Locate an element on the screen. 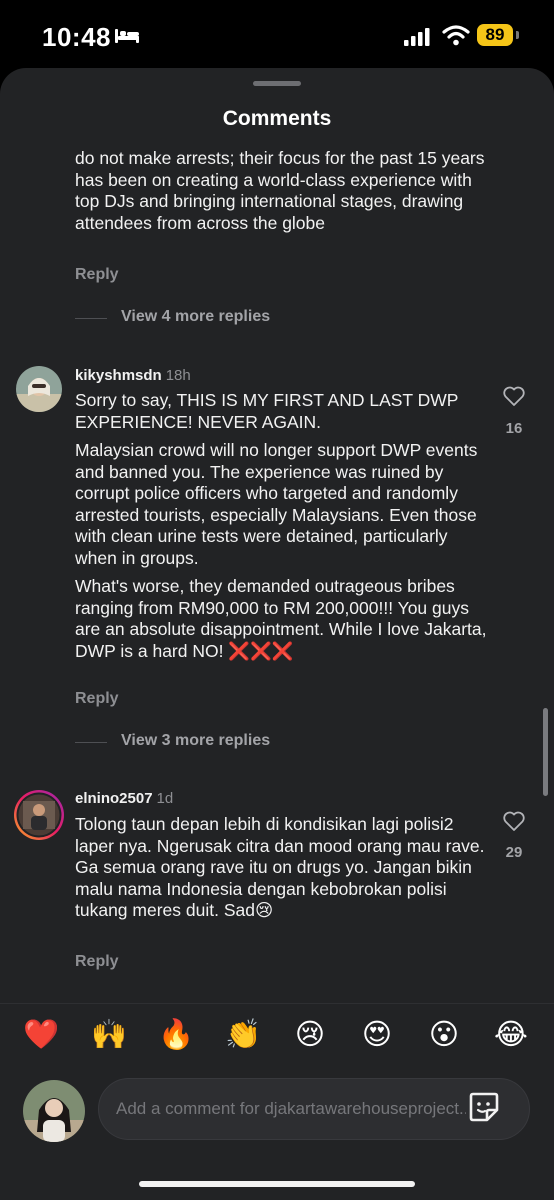  view-more-label: View 4 more replies is located at coordinates (196, 316).